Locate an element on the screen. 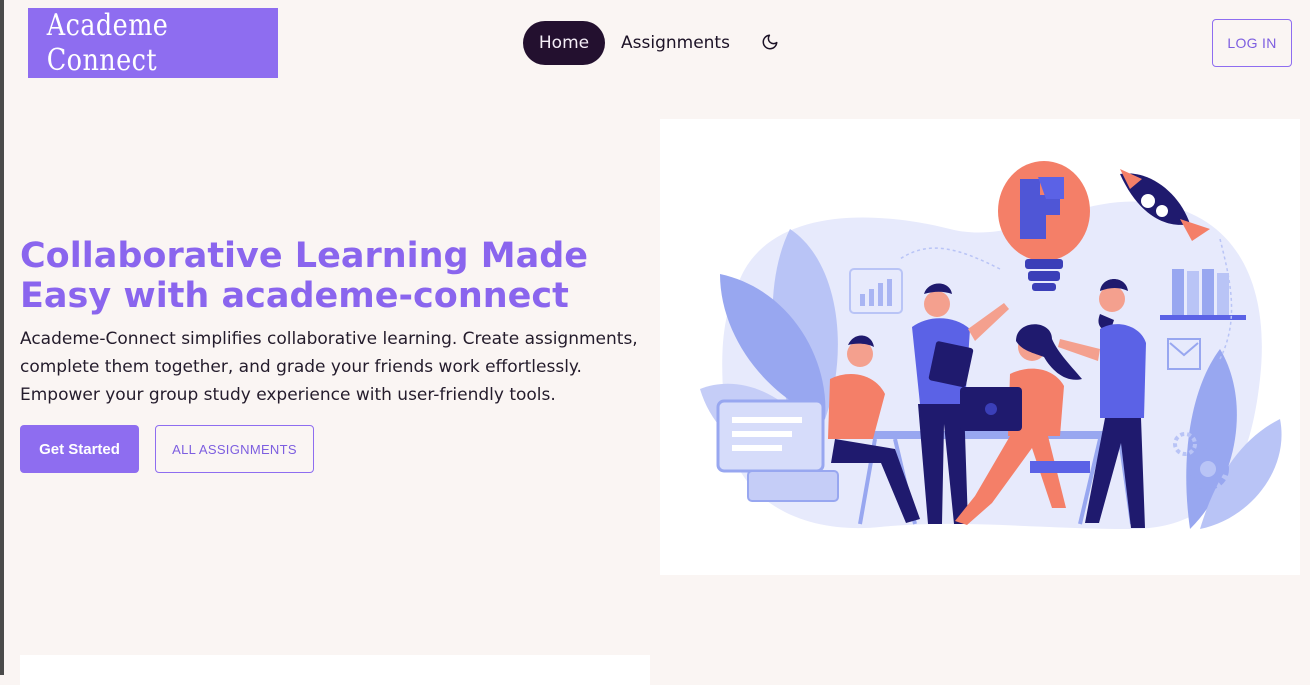  site-logo: Academe Connect is located at coordinates (153, 43).